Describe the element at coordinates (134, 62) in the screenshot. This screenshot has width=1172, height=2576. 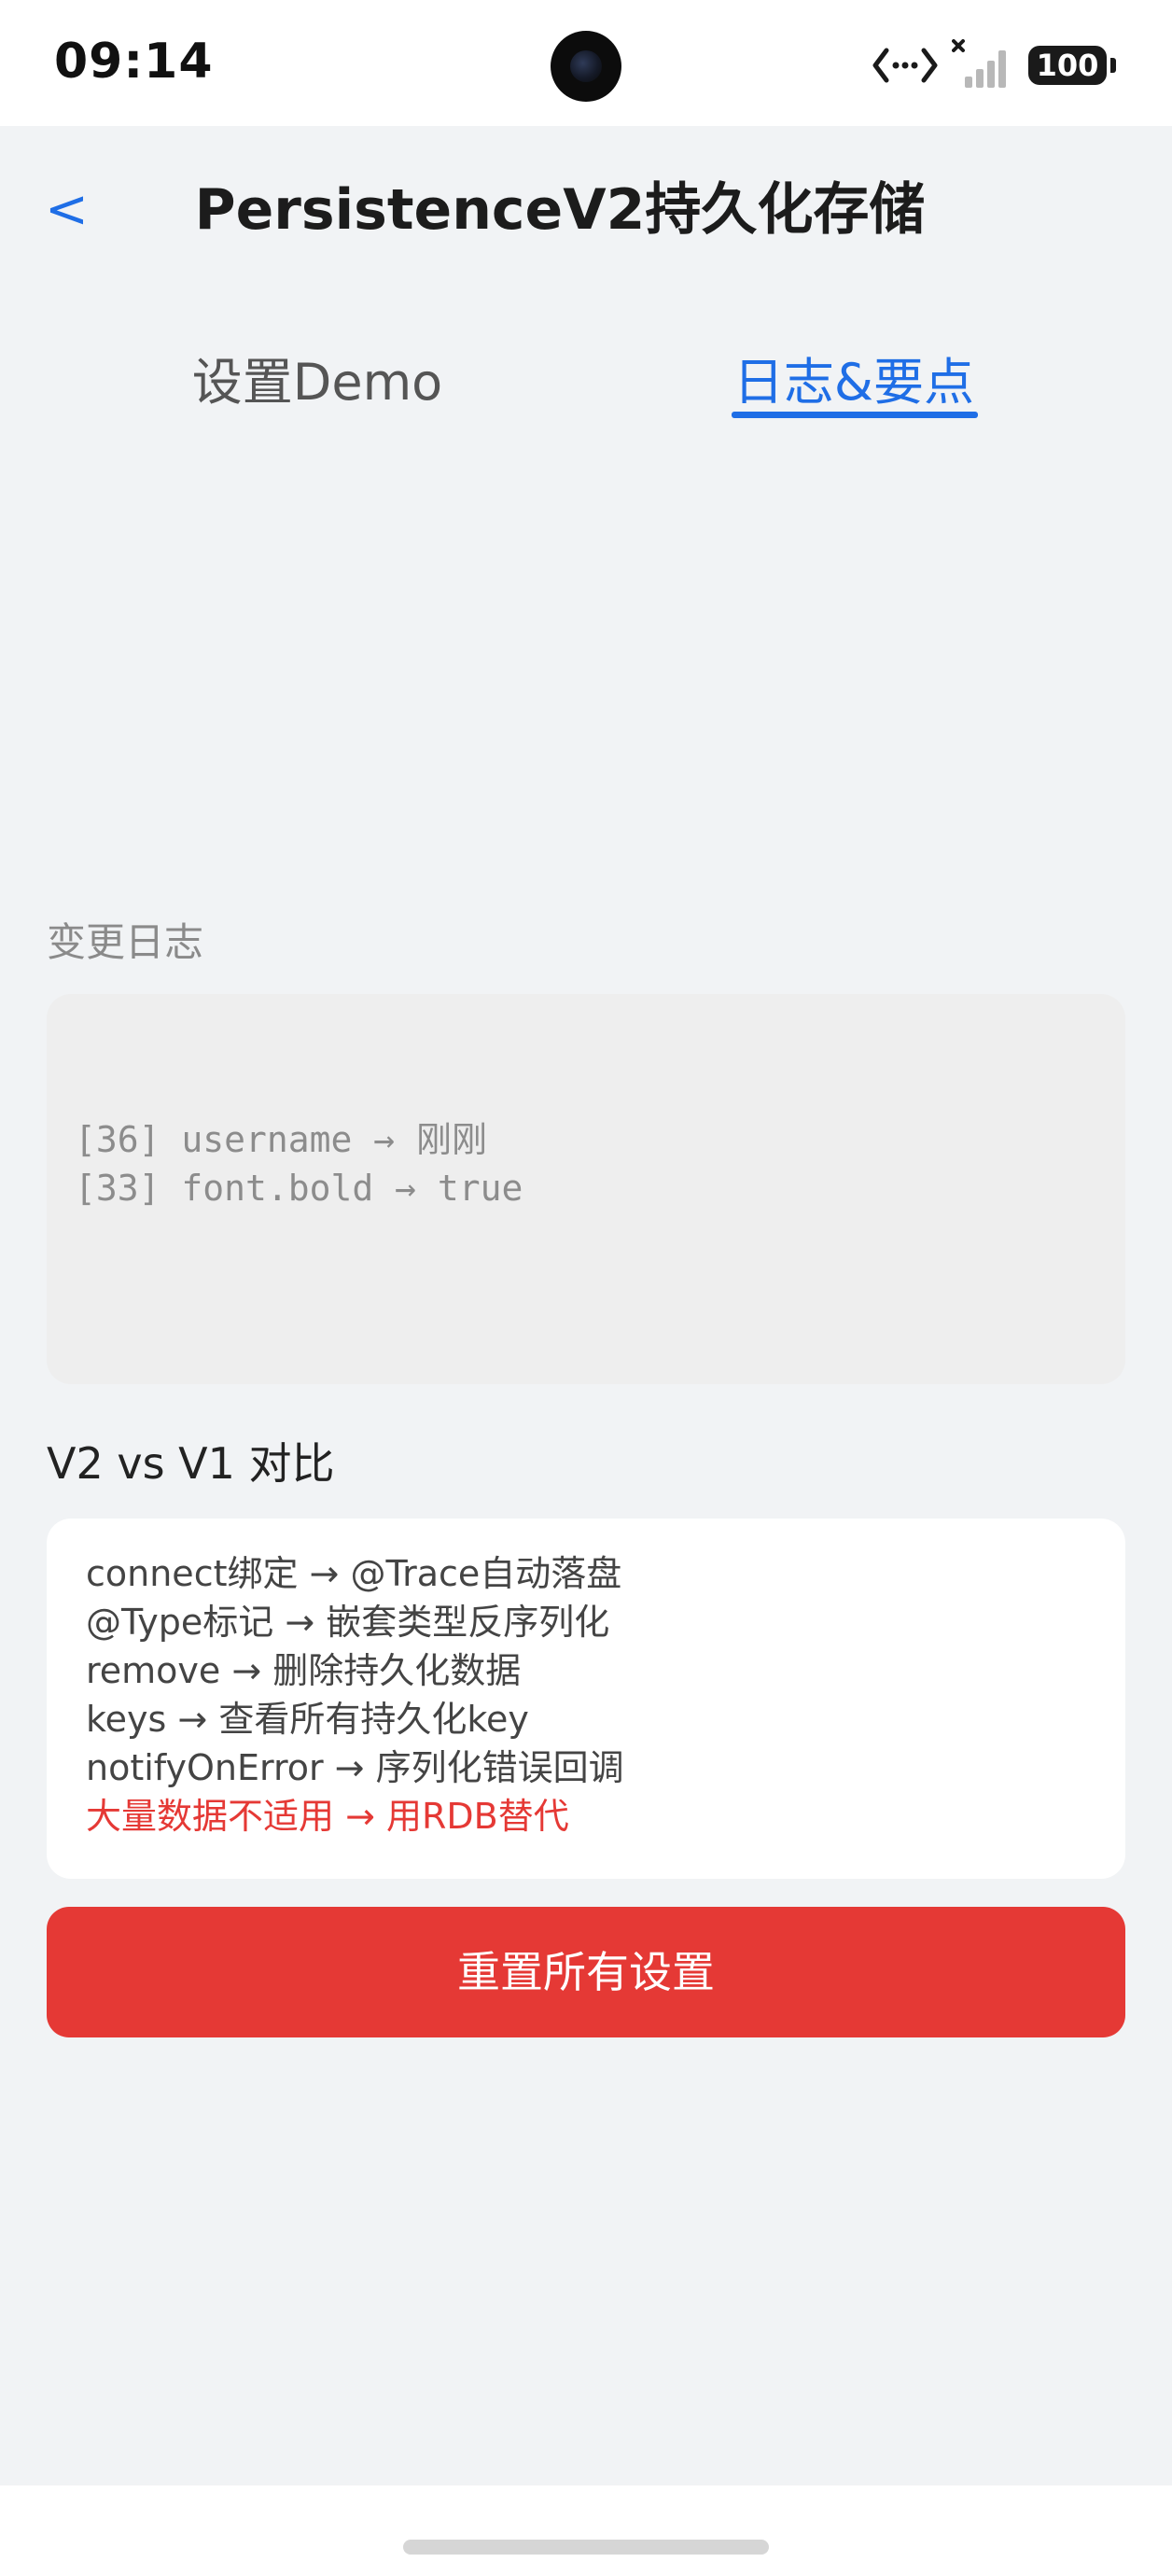
I see `status-time: 09:14` at that location.